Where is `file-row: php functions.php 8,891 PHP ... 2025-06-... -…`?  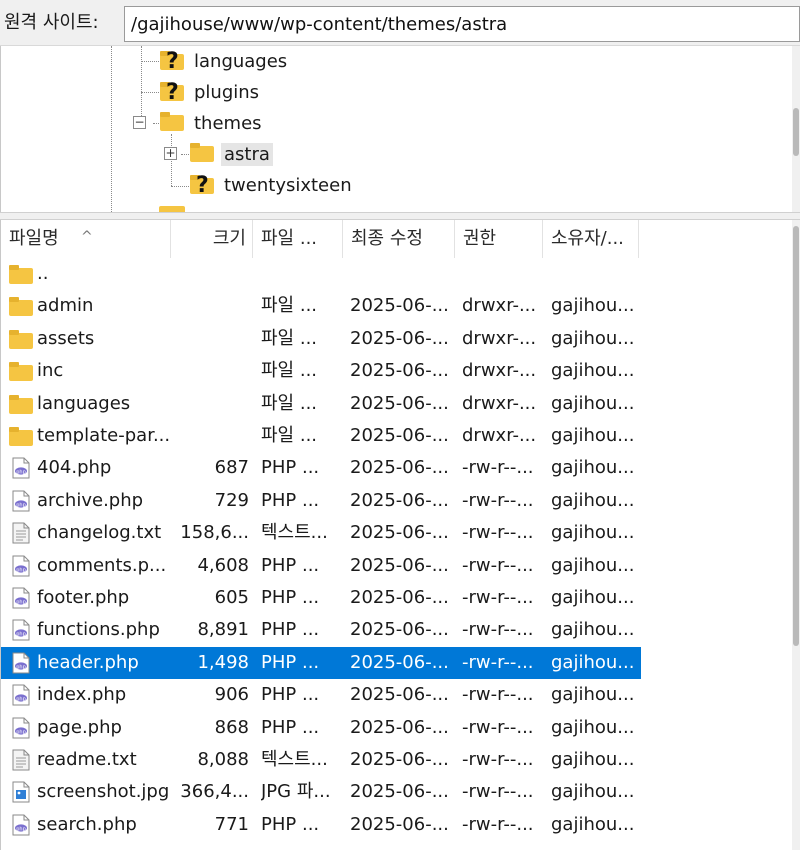
file-row: php functions.php 8,891 PHP ... 2025-06-... -… is located at coordinates (321, 630).